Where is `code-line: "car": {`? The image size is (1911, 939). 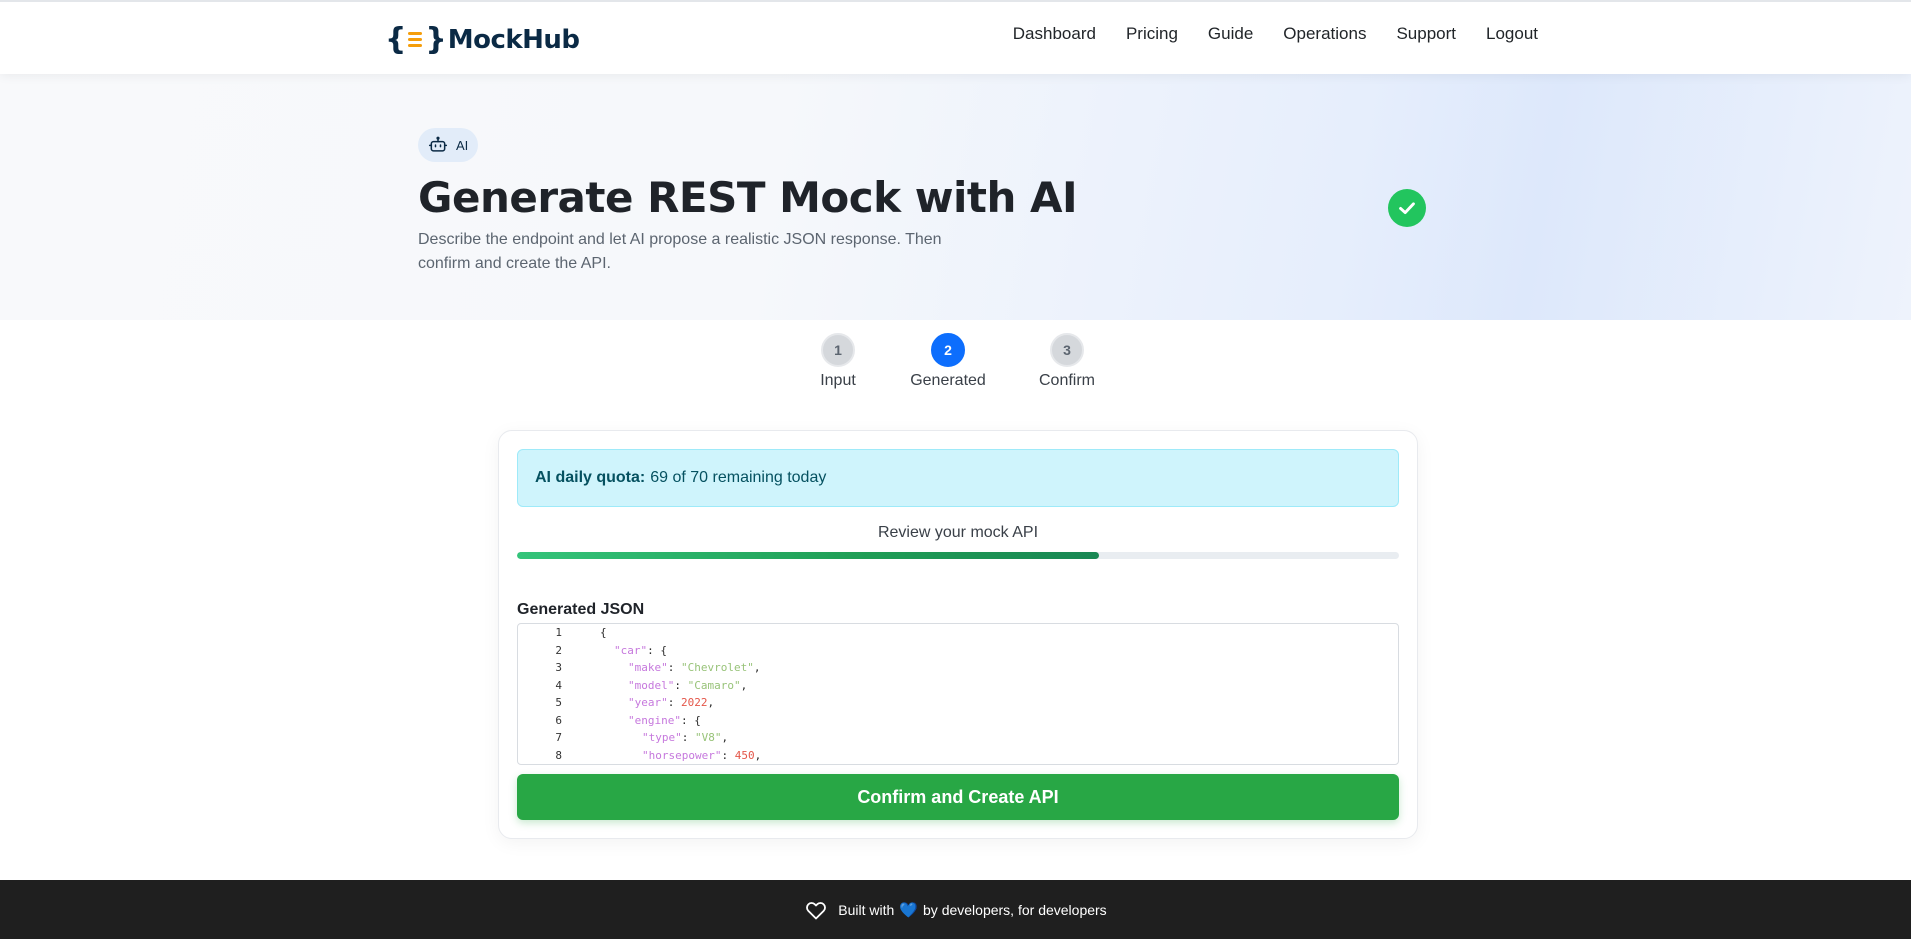
code-line: "car": { is located at coordinates (618, 650).